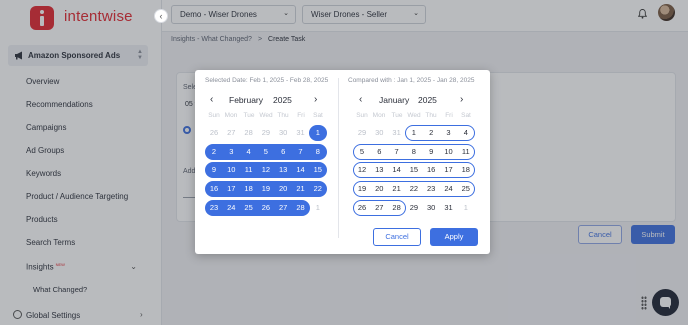 This screenshot has width=688, height=325. I want to click on right-year-select: 2025, so click(427, 100).